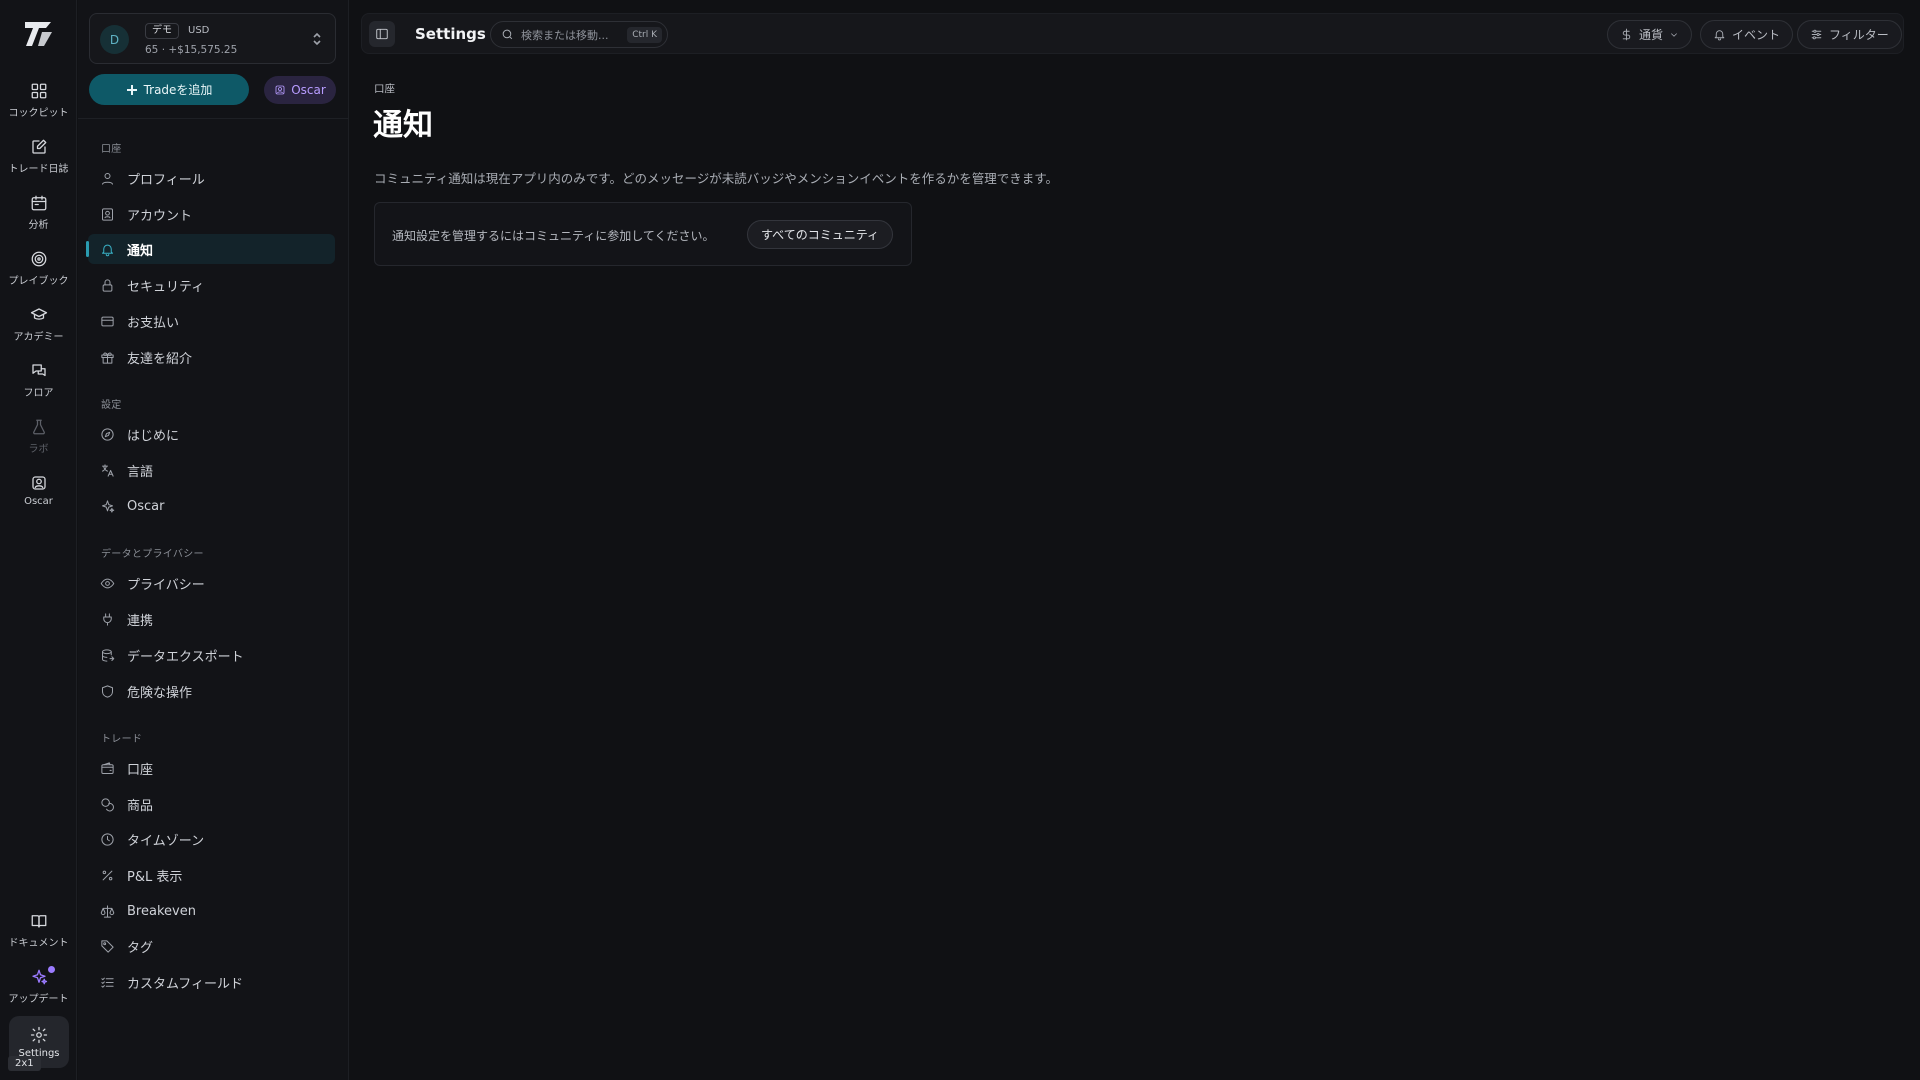  I want to click on bell-icon, so click(1719, 35).